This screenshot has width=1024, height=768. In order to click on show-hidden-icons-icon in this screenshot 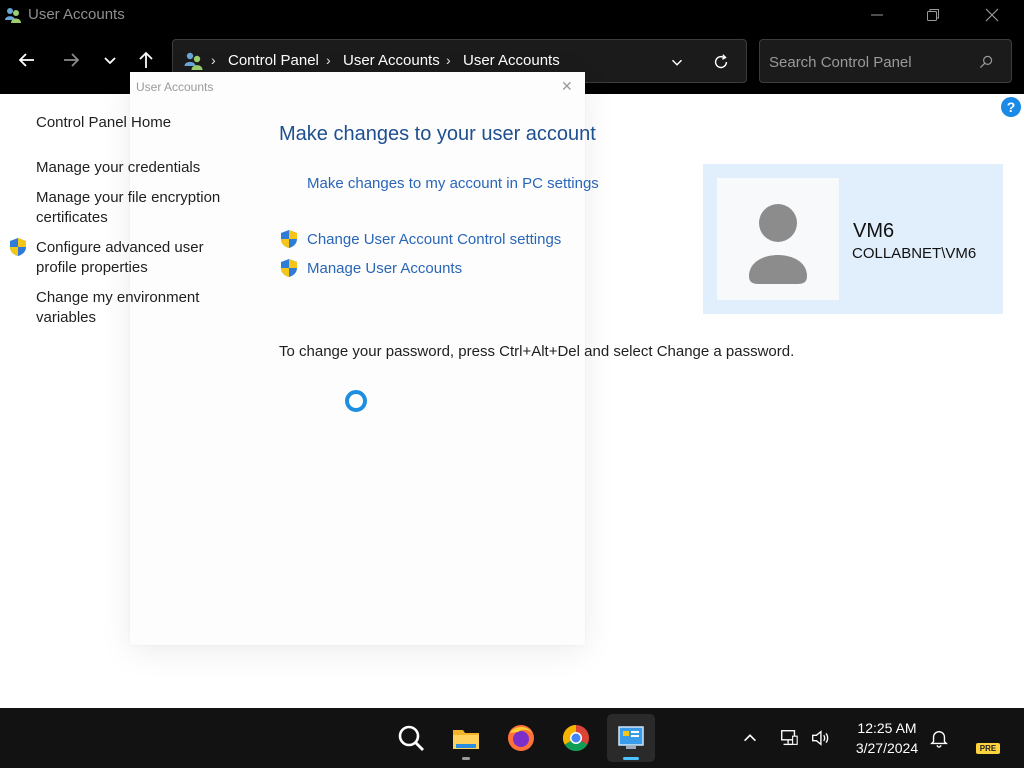, I will do `click(750, 738)`.